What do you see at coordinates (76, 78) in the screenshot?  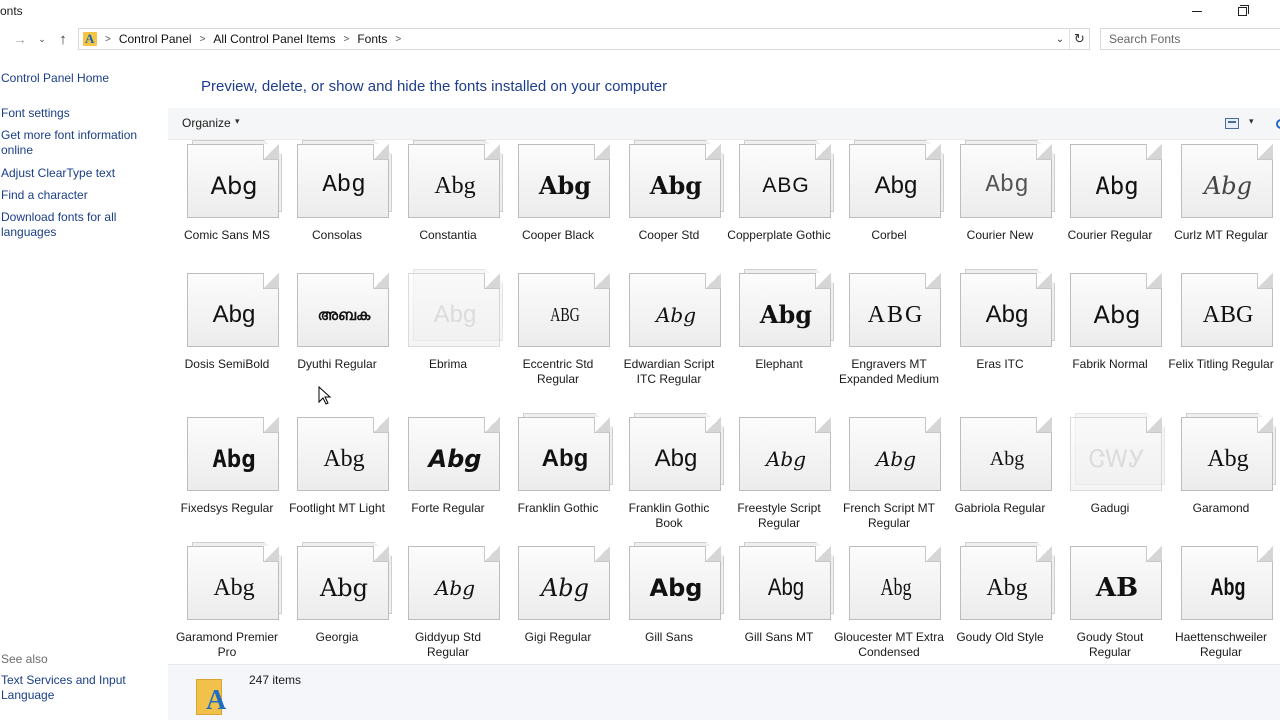 I see `sidebar-link-control-panel-home: Control Panel Home` at bounding box center [76, 78].